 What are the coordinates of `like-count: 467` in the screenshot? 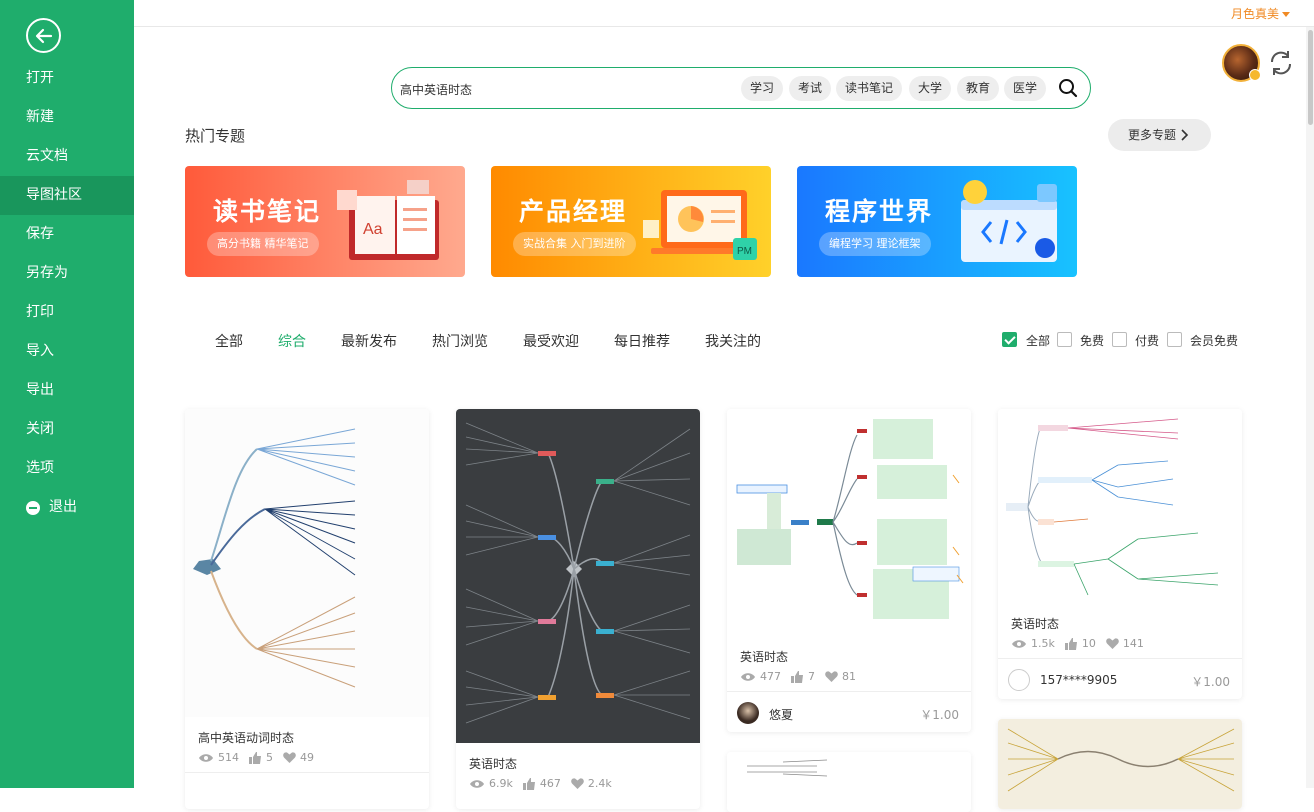 It's located at (550, 783).